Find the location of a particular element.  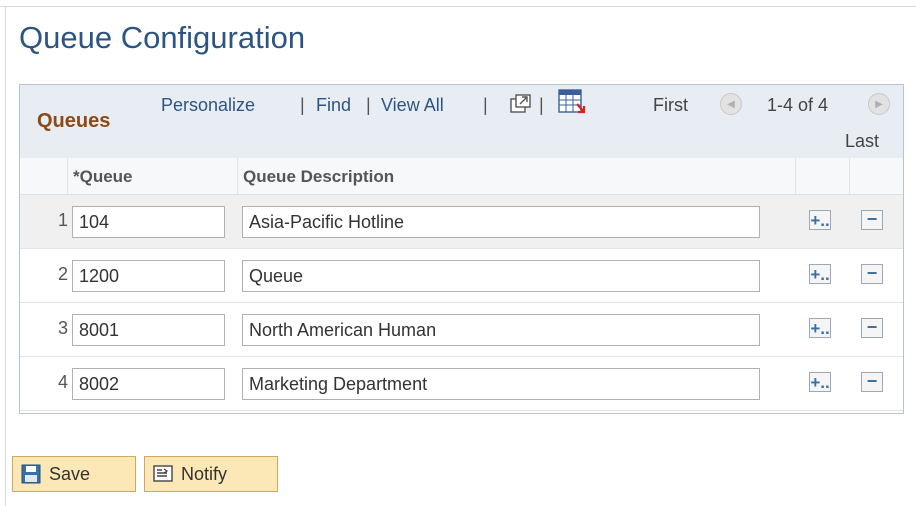

save-button: Save is located at coordinates (74, 474).